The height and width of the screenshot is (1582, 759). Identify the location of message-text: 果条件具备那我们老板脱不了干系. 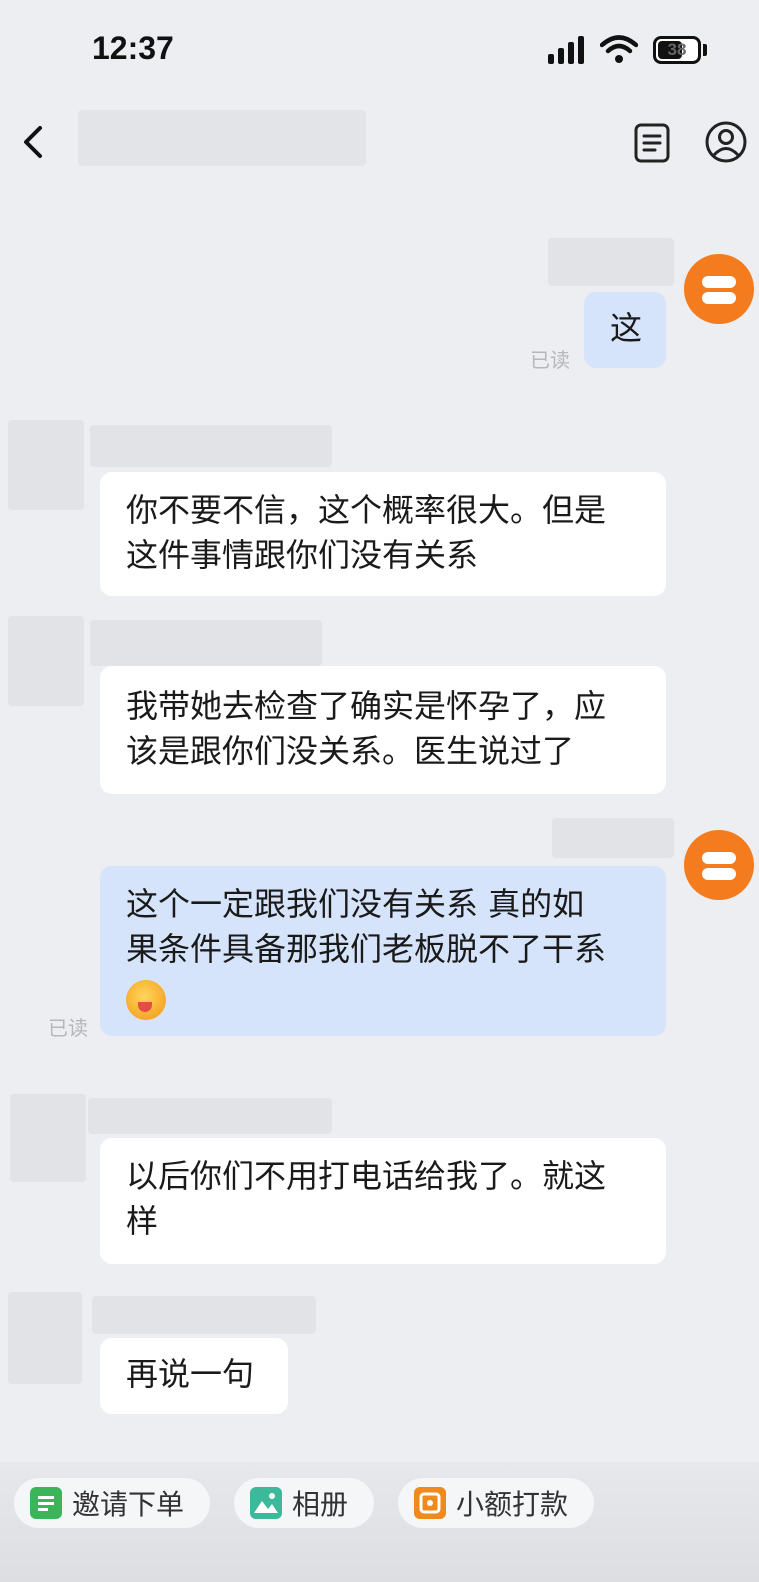
(366, 949).